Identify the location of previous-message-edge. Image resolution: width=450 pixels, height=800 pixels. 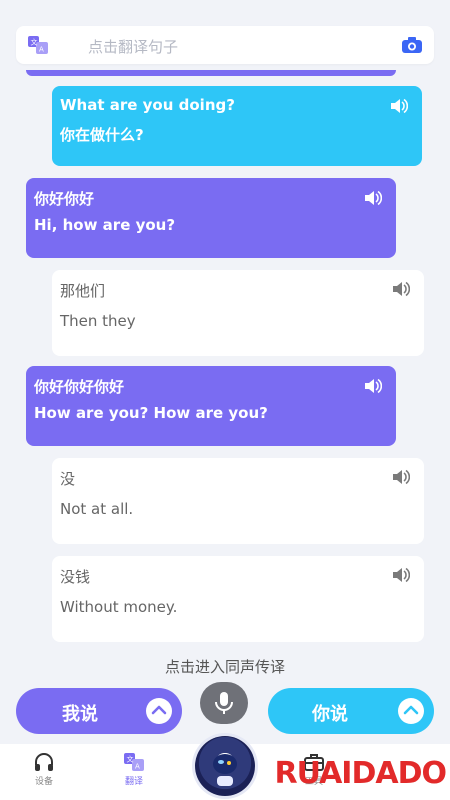
(211, 73).